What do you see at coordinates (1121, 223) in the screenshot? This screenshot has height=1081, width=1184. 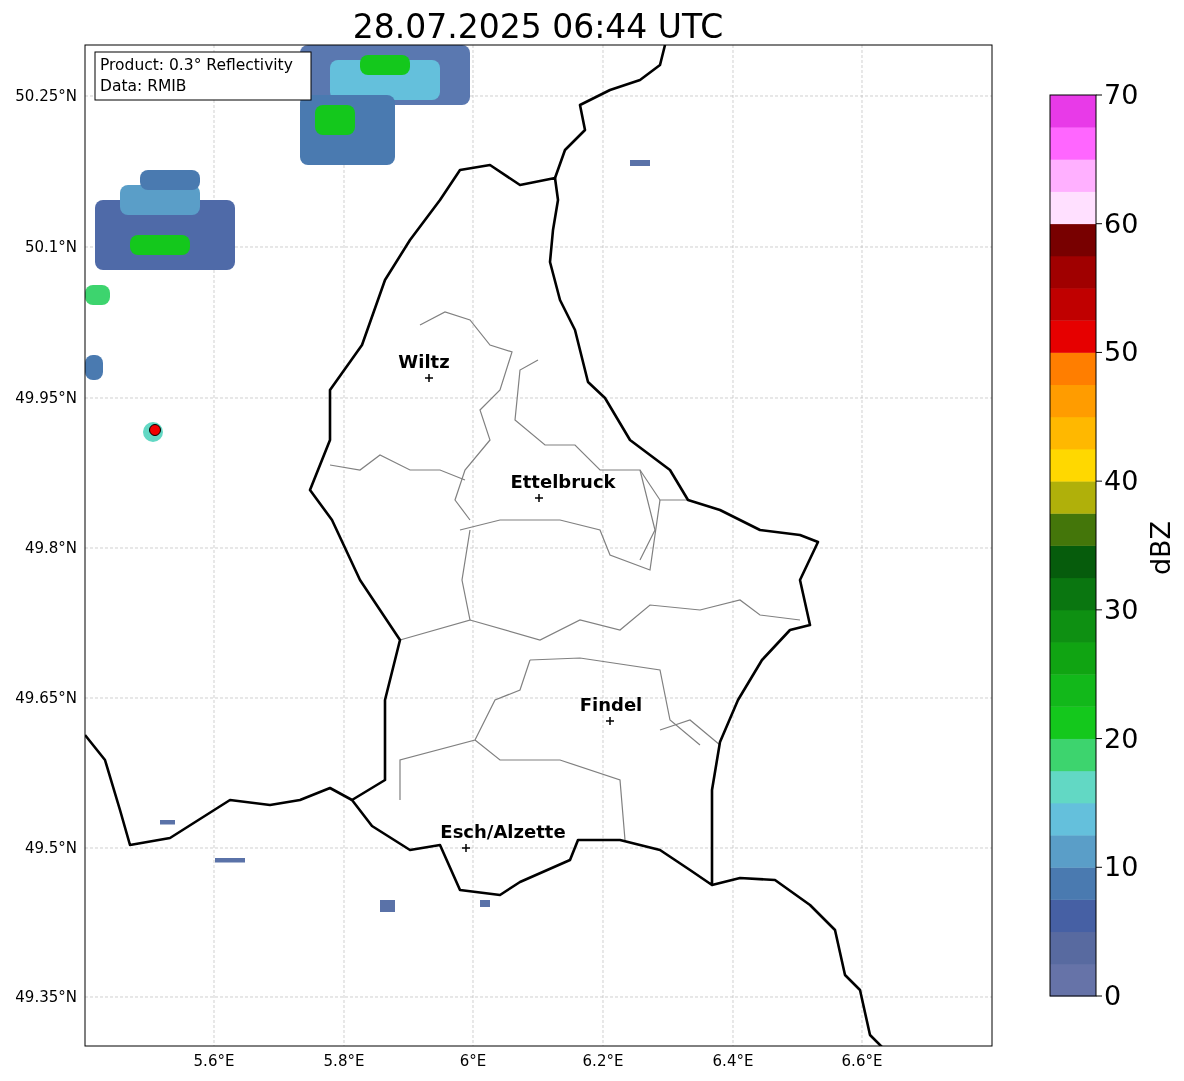 I see `colorbar-tick-label: 60` at bounding box center [1121, 223].